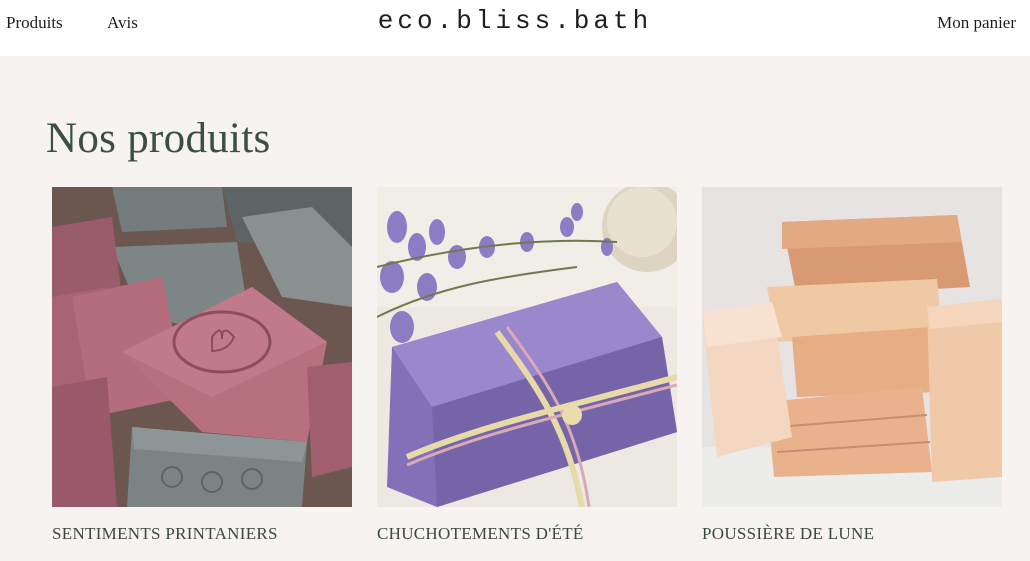 The width and height of the screenshot is (1030, 561). I want to click on product-name: POUSSIÈRE DE LUNE, so click(788, 534).